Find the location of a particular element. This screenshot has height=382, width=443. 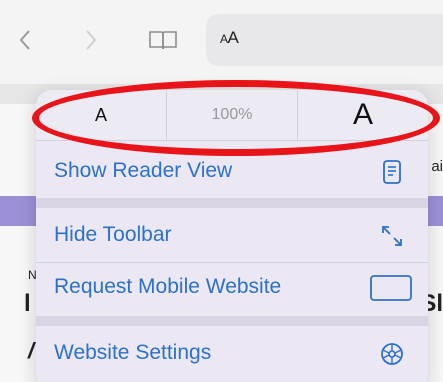

resize-arrows-icon is located at coordinates (392, 236).